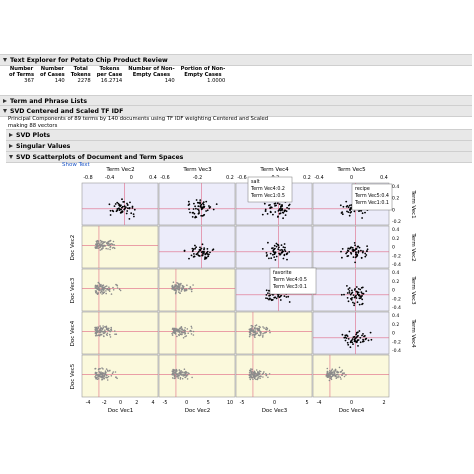 This screenshot has width=474, height=474. I want to click on right-tick-label: -0.2, so click(396, 222).